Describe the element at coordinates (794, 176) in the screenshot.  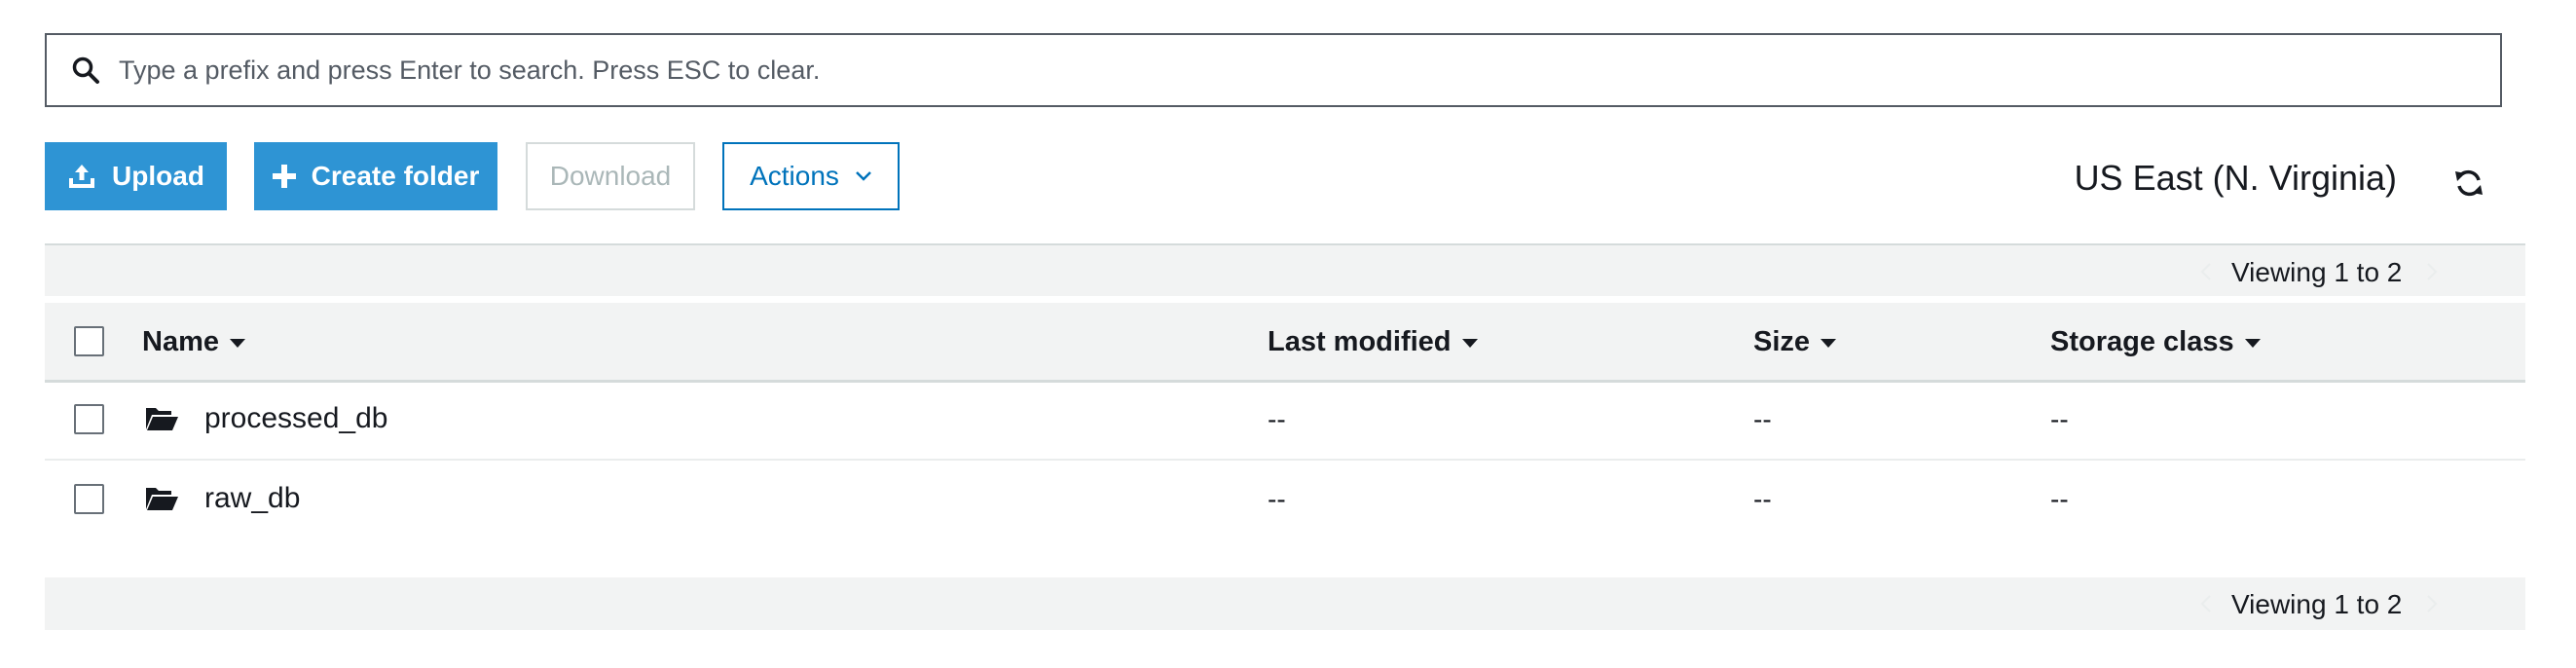
I see `actions-label: Actions` at that location.